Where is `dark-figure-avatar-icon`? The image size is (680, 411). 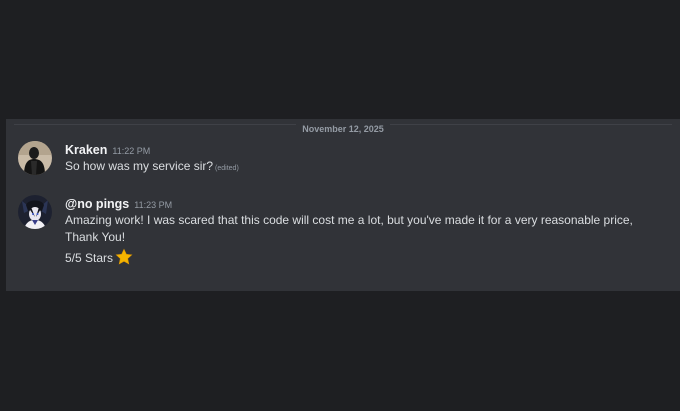
dark-figure-avatar-icon is located at coordinates (35, 158).